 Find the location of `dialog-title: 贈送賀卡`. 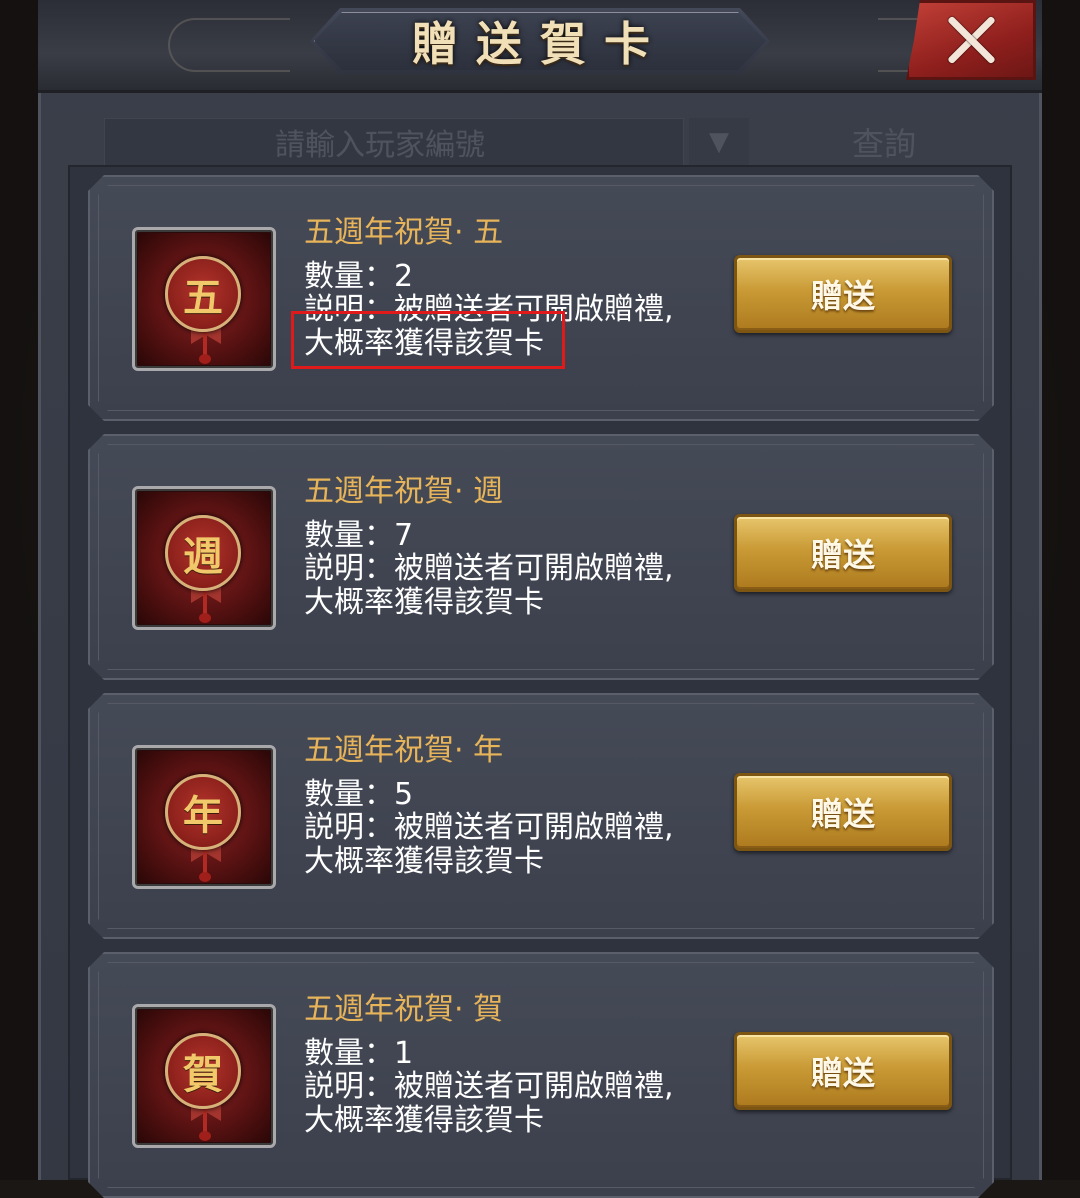

dialog-title: 贈送賀卡 is located at coordinates (540, 44).